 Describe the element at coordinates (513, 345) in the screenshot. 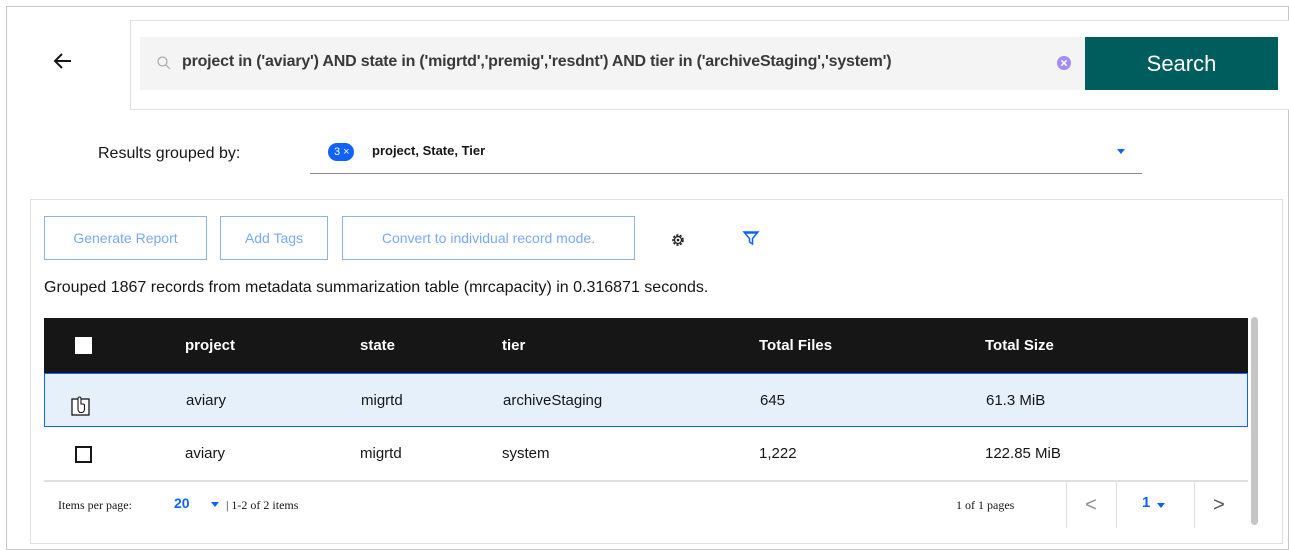

I see `column-header-tier: tier` at that location.